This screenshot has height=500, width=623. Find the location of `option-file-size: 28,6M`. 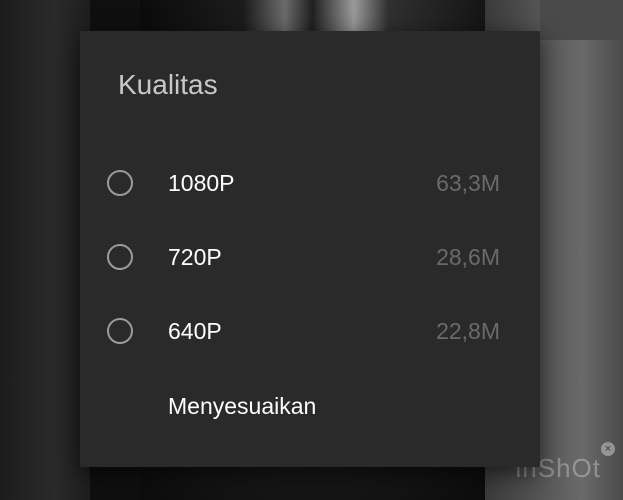

option-file-size: 28,6M is located at coordinates (468, 257).